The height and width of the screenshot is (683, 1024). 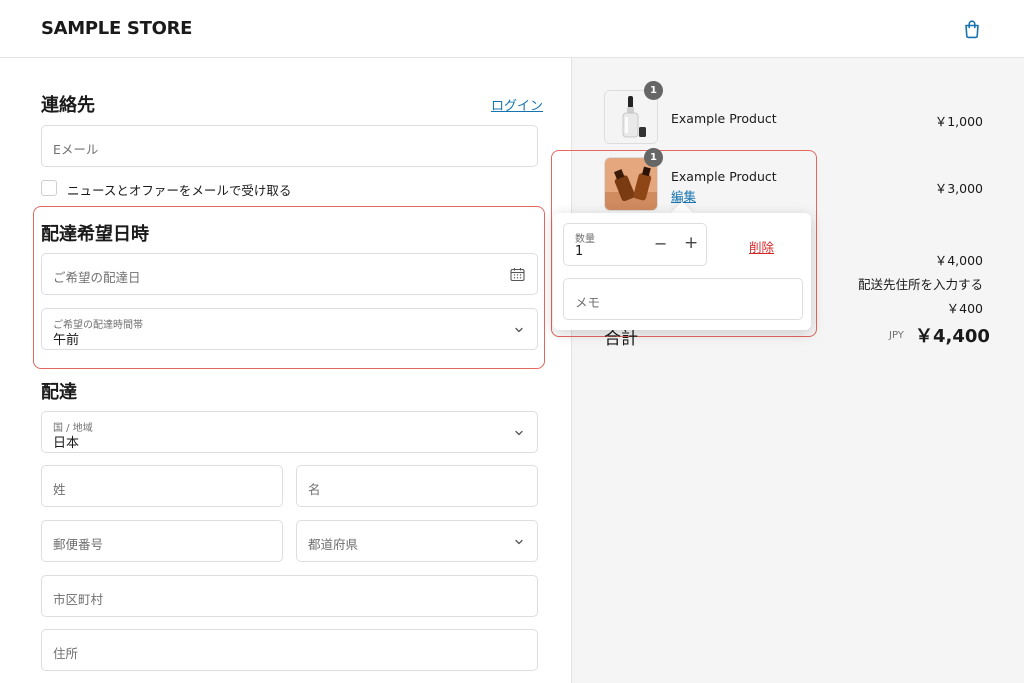 I want to click on shipping-value: ￥400, so click(x=964, y=308).